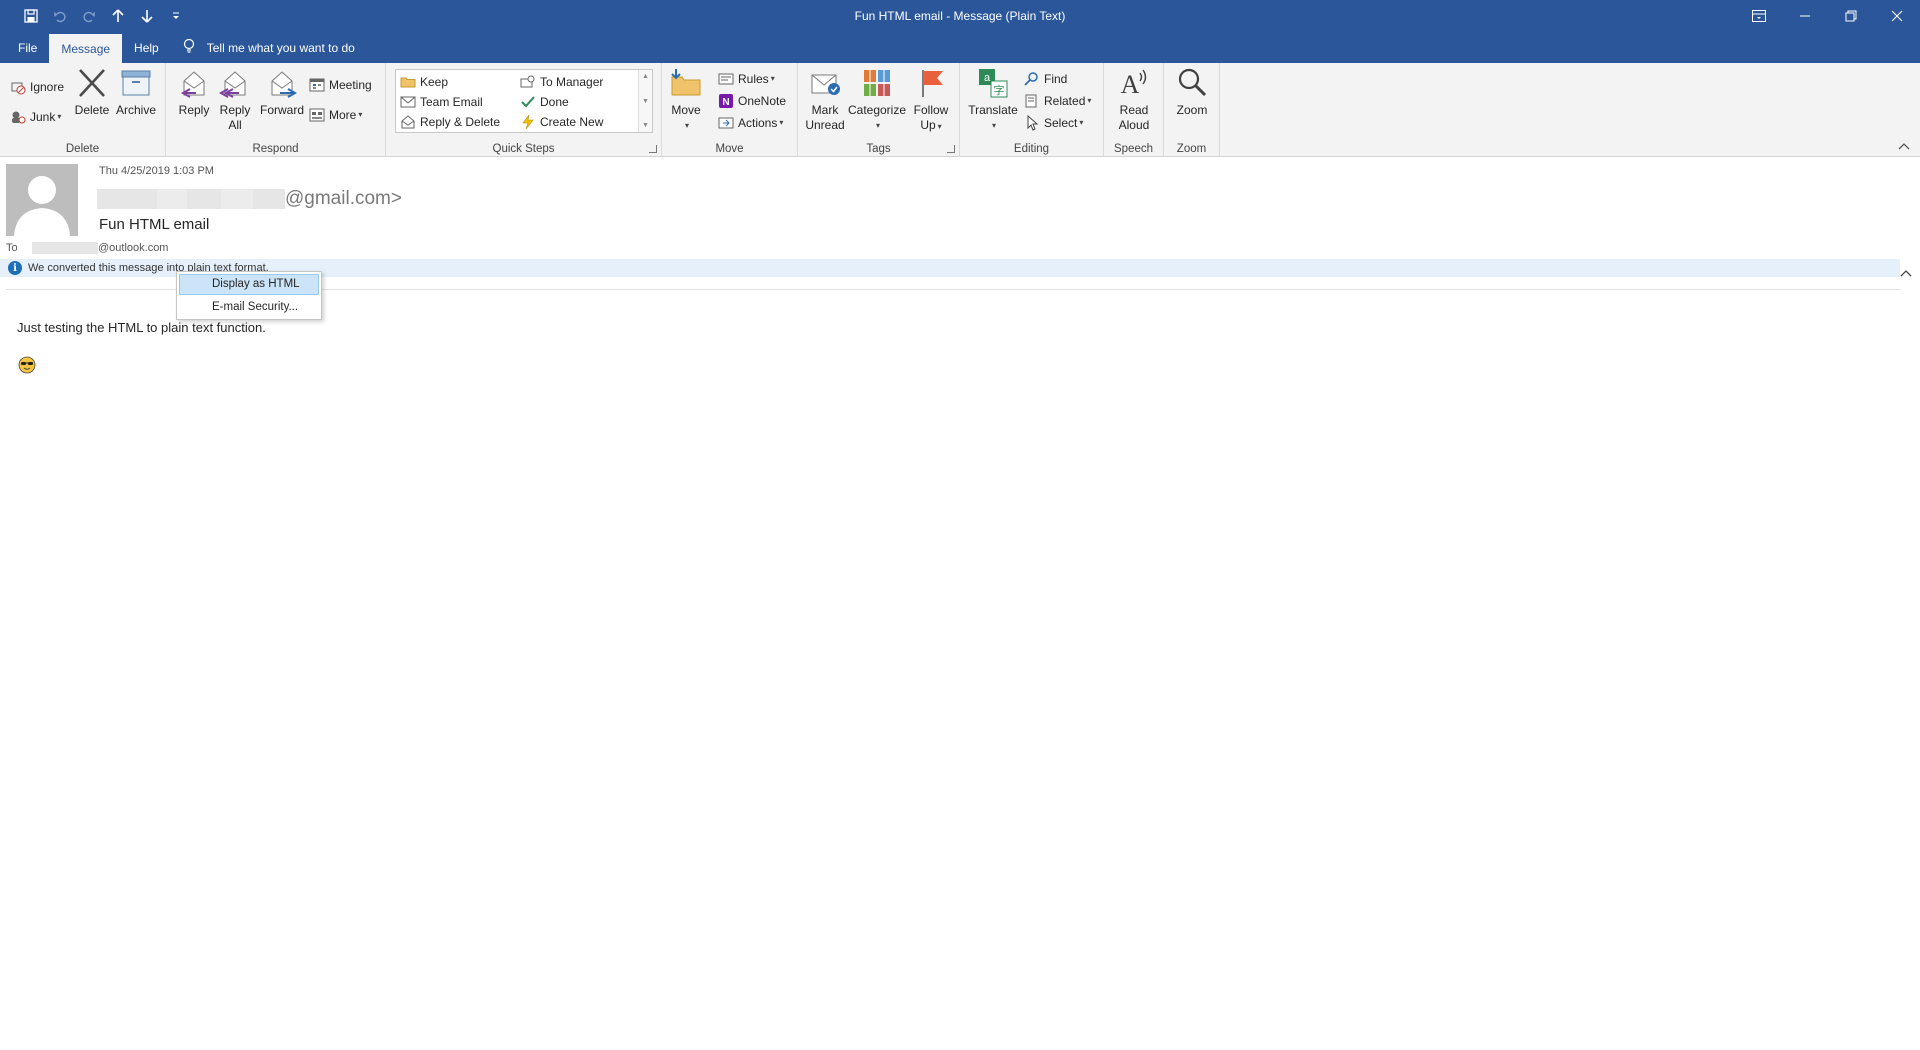 The image size is (1920, 1050). Describe the element at coordinates (12, 248) in the screenshot. I see `to-label: To` at that location.